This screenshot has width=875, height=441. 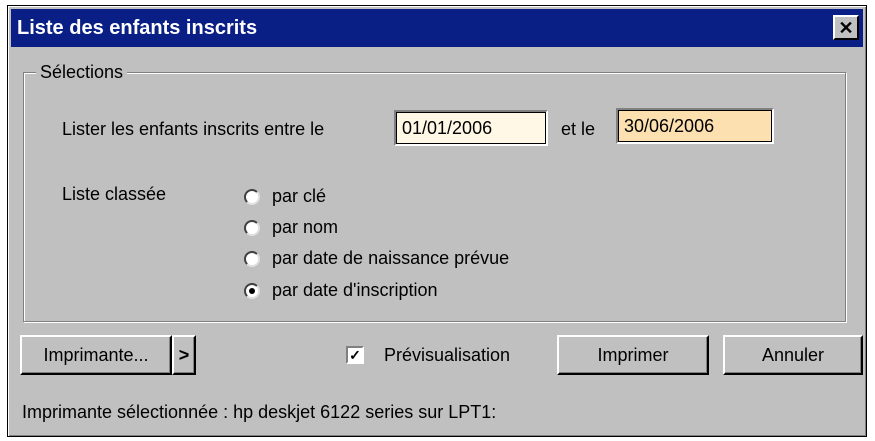 What do you see at coordinates (695, 126) in the screenshot?
I see `end-date-input` at bounding box center [695, 126].